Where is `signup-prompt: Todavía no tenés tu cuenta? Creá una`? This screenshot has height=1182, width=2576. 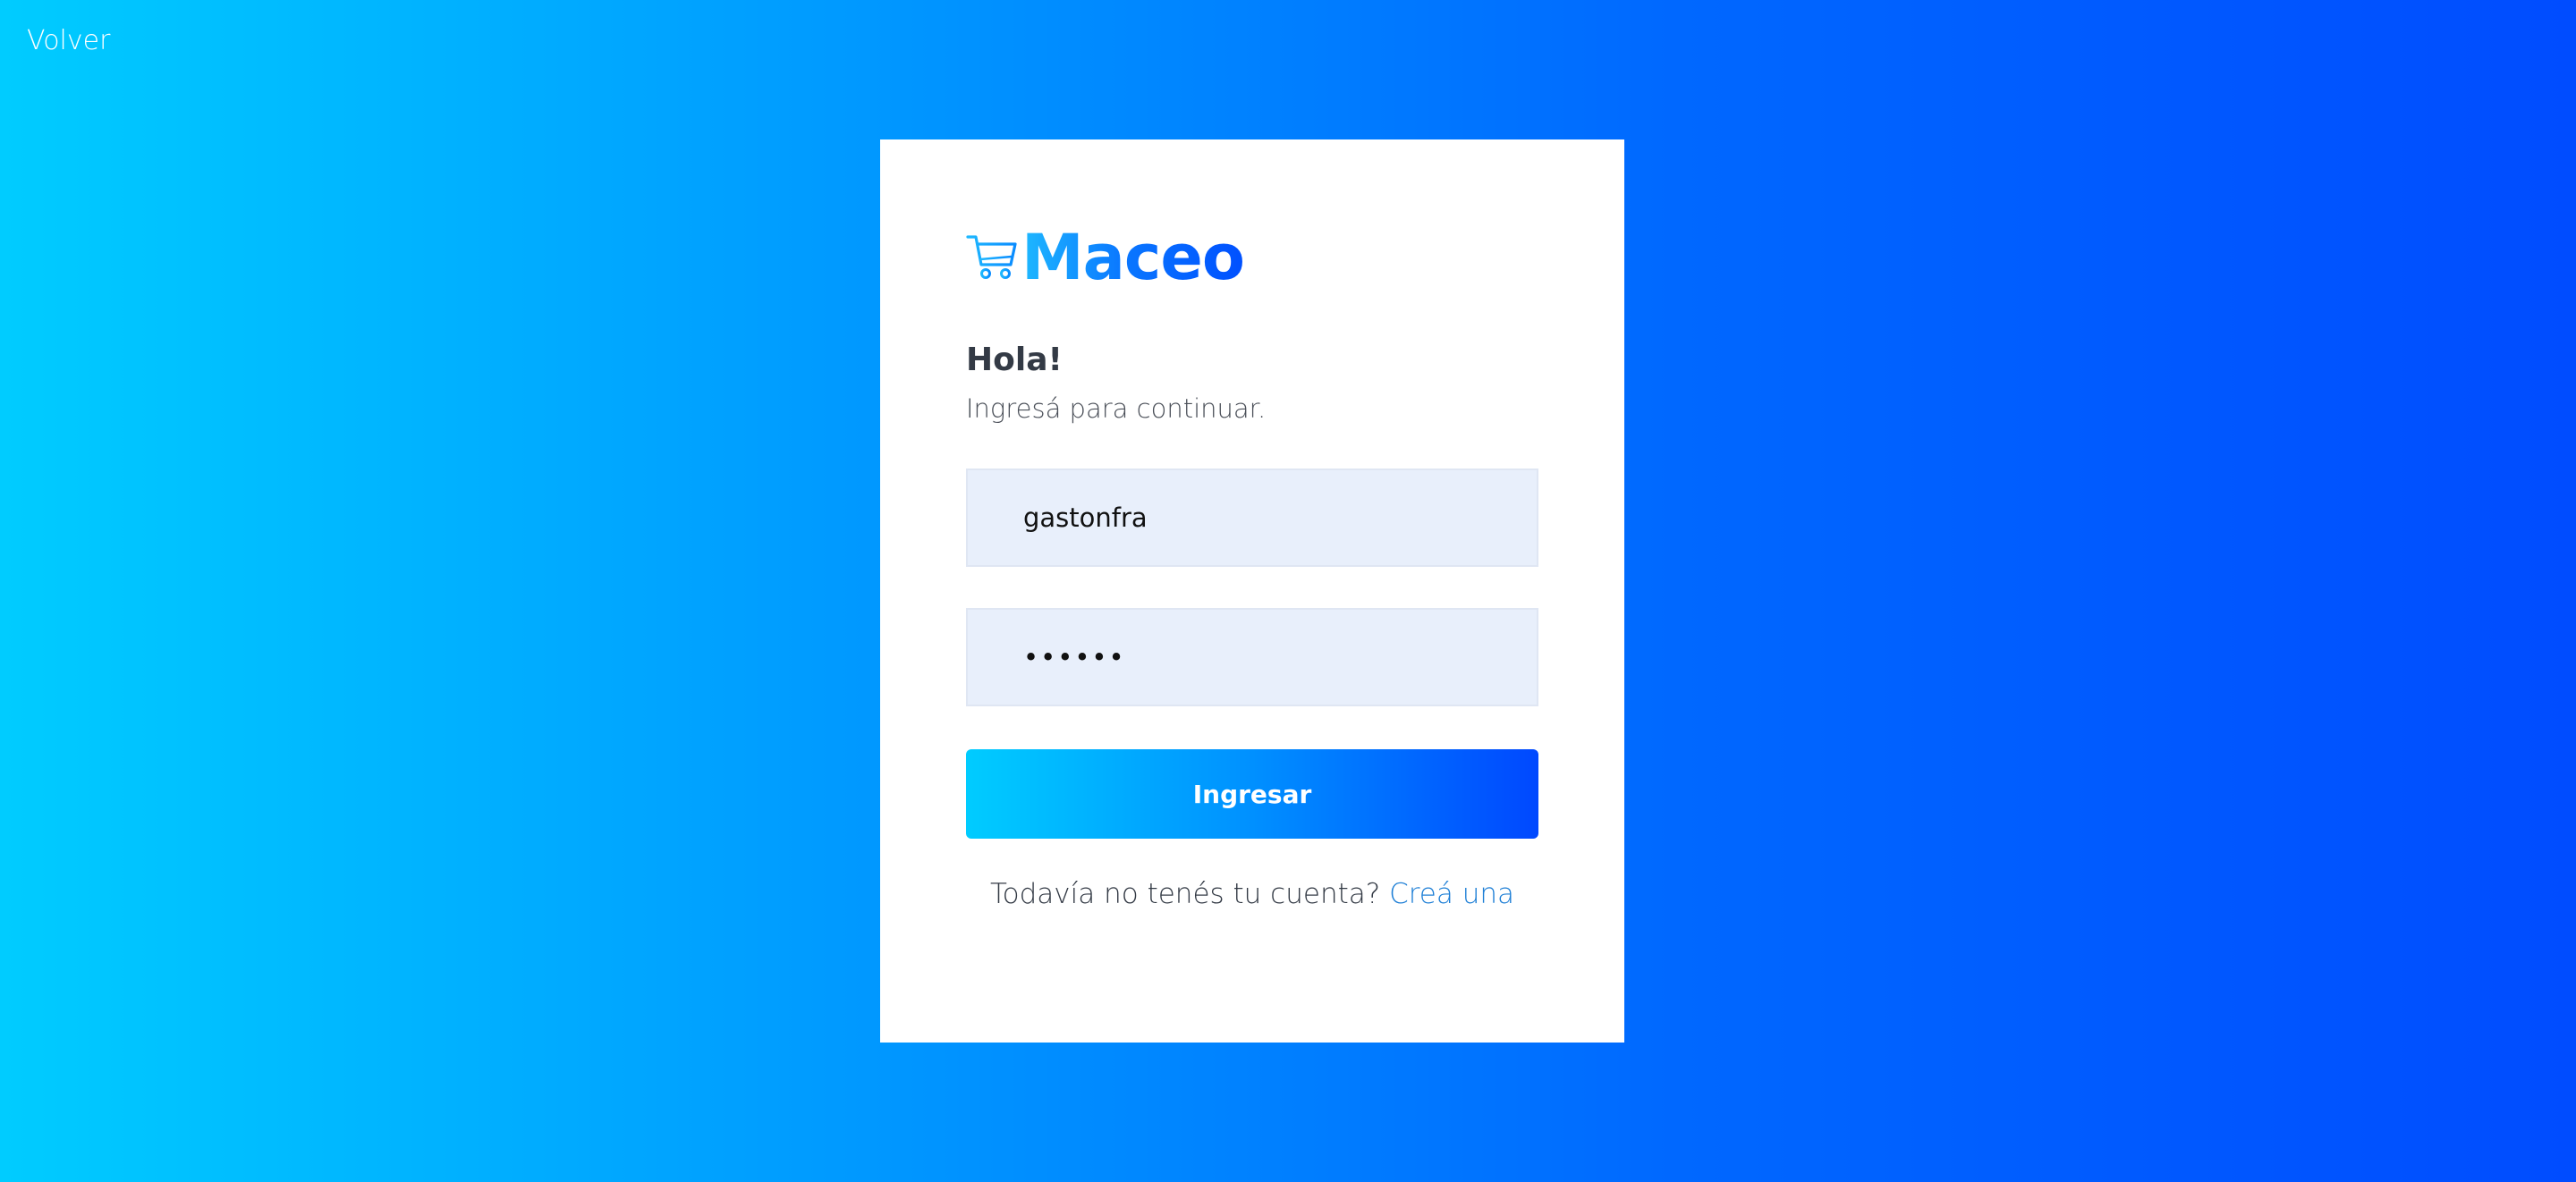
signup-prompt: Todavía no tenés tu cuenta? Creá una is located at coordinates (1252, 894).